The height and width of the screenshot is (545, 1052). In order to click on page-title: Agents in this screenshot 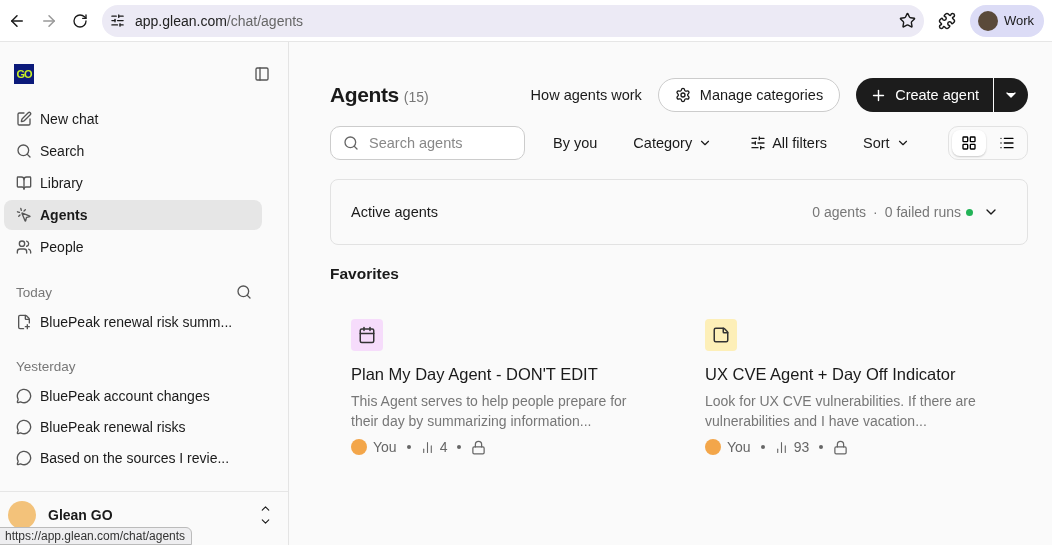, I will do `click(364, 95)`.